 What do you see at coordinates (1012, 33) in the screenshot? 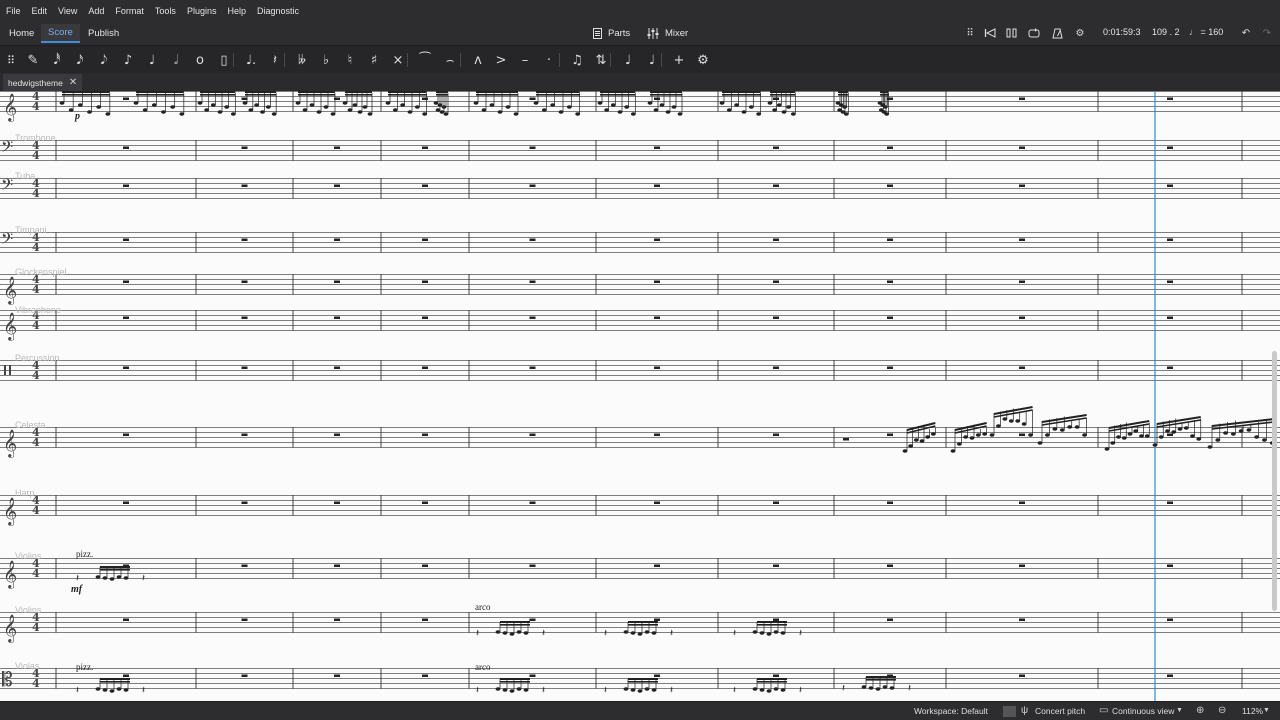
I see `play-pause-icon` at bounding box center [1012, 33].